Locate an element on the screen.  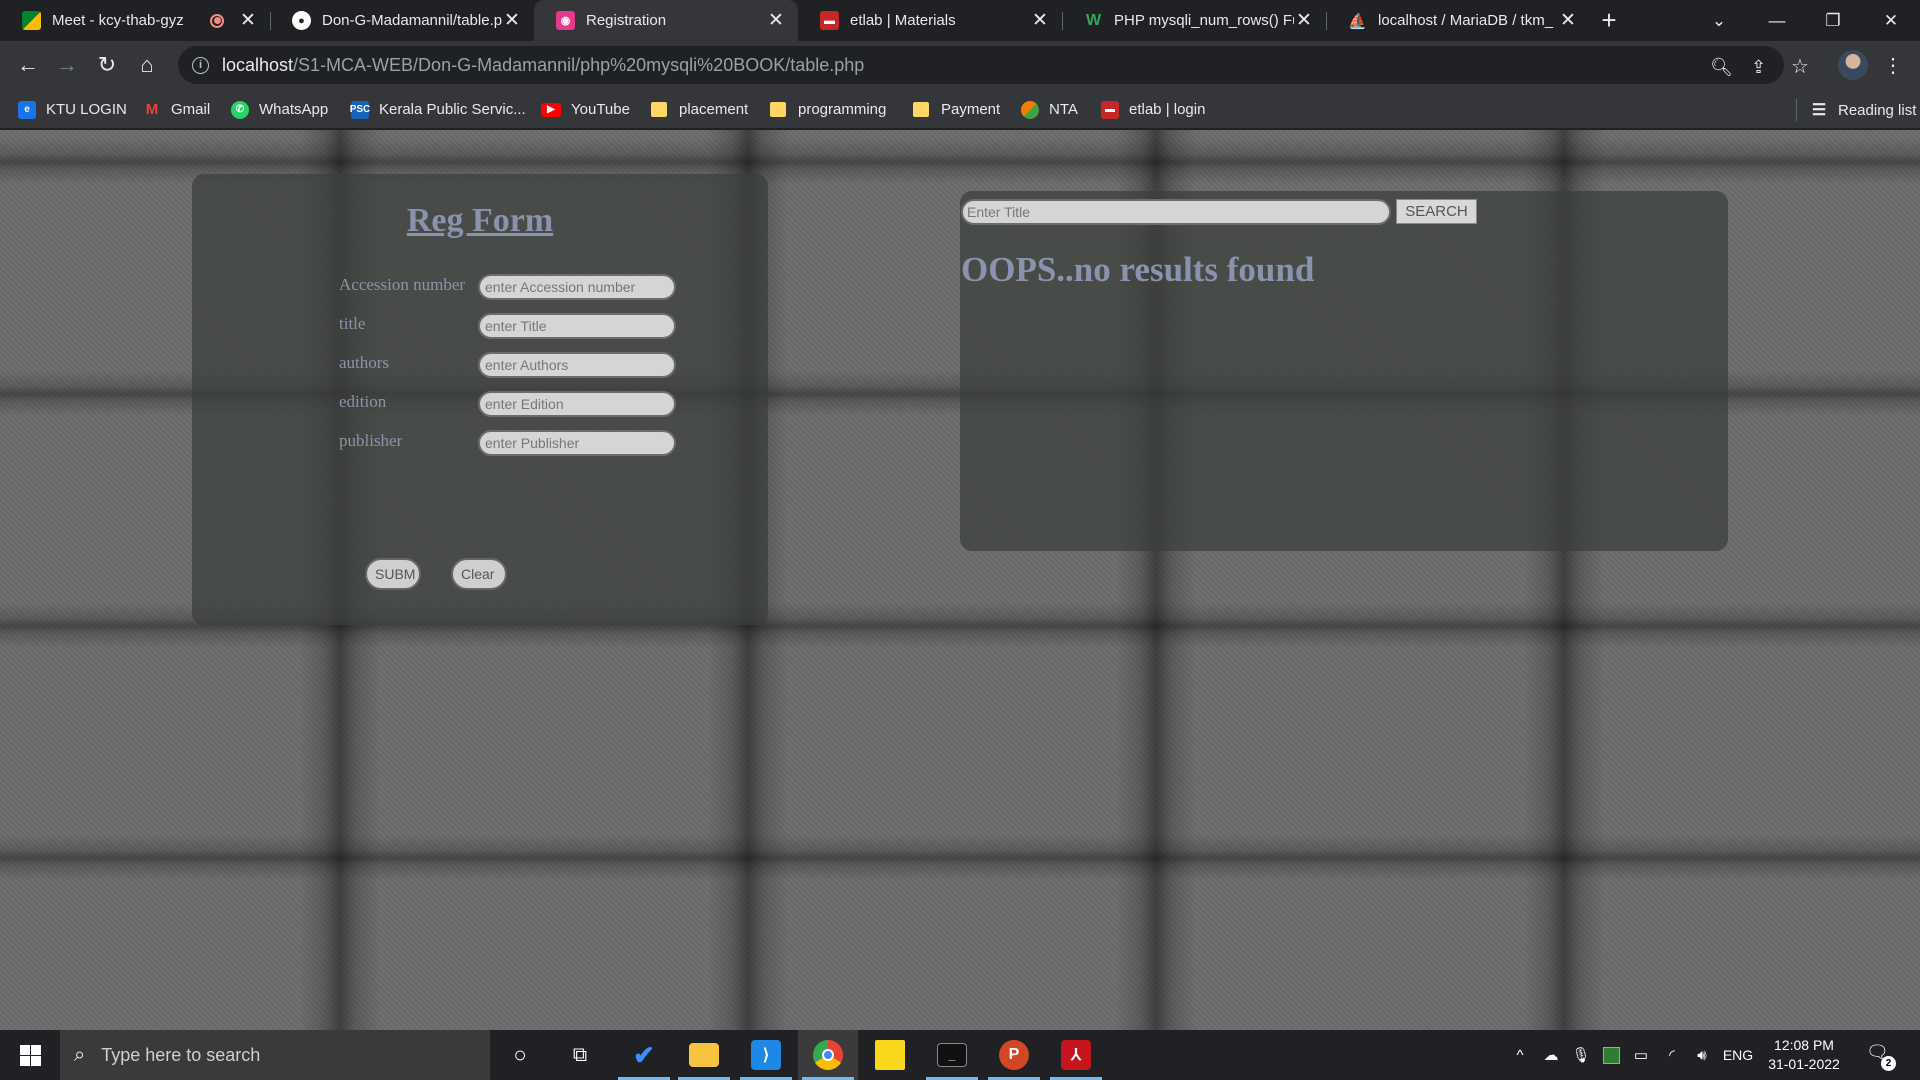
reading-list-button: ☰ Reading list is located at coordinates (1856, 110).